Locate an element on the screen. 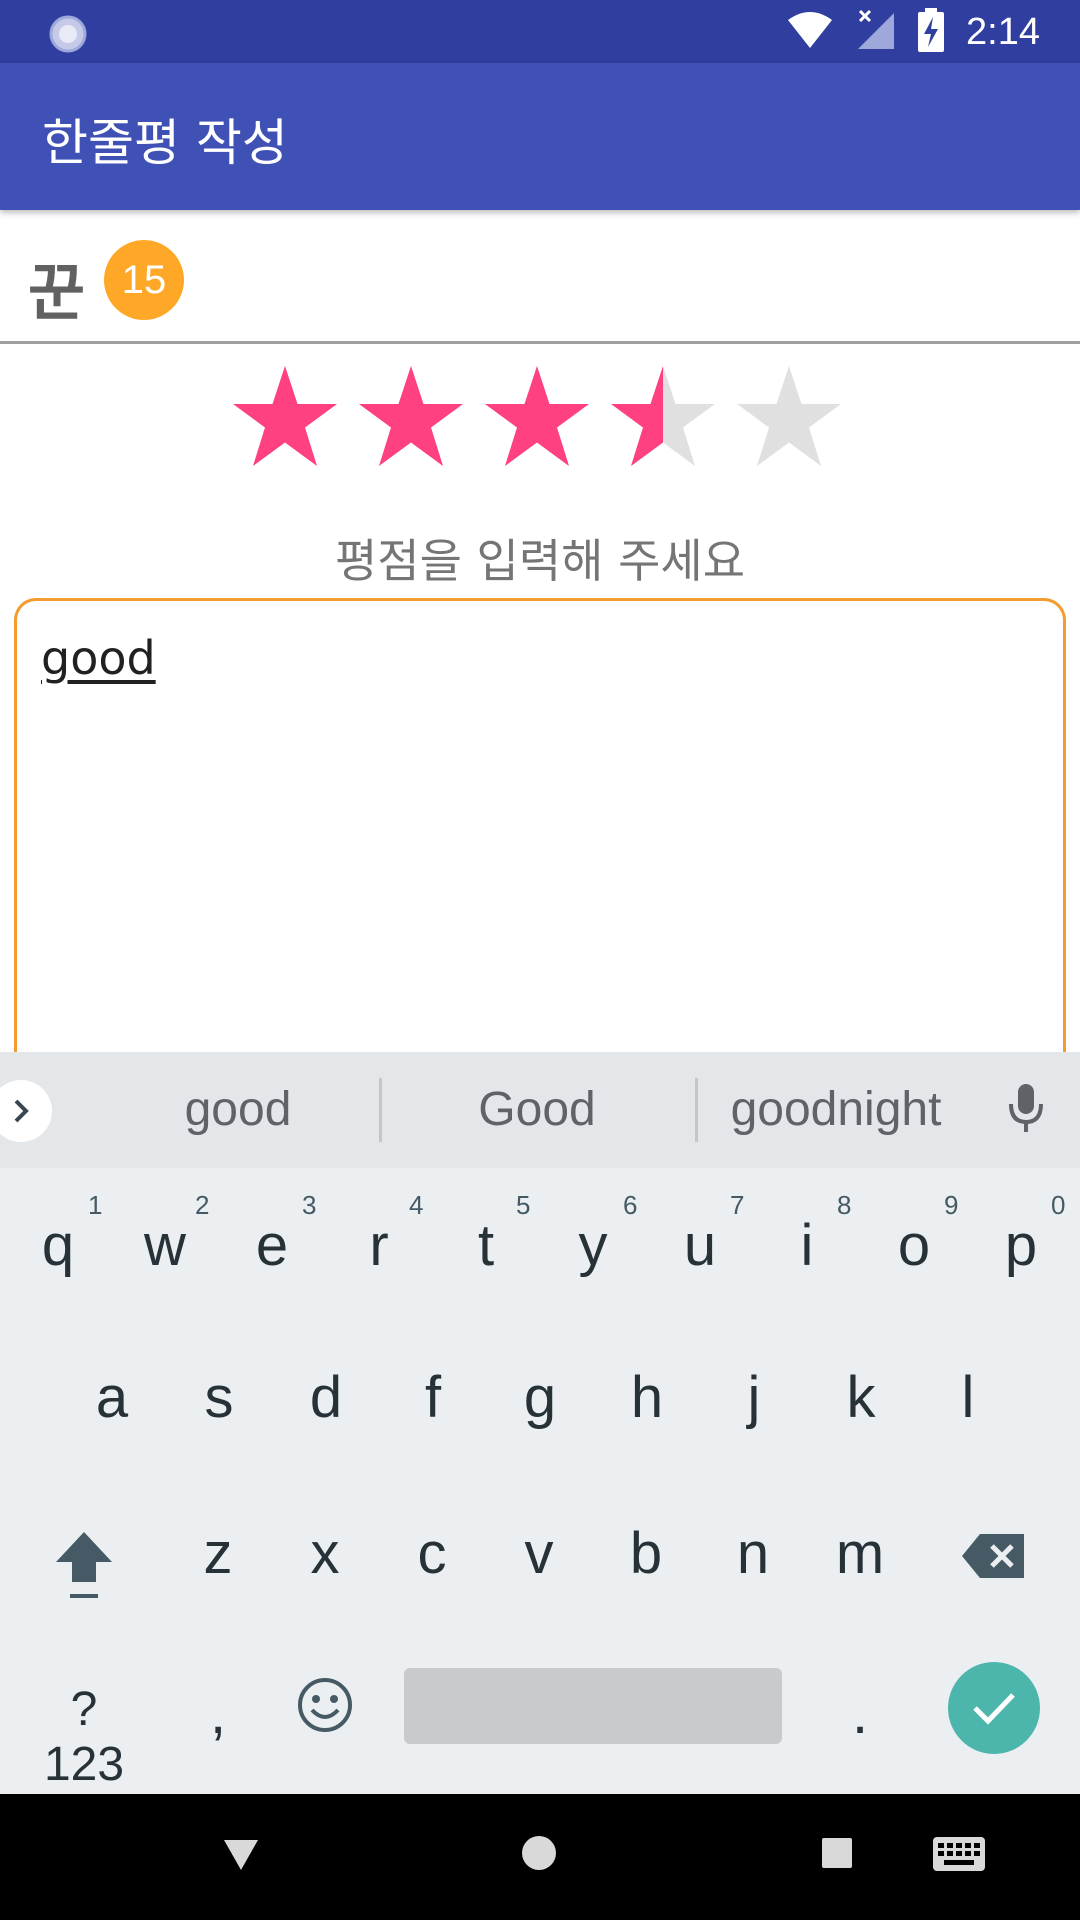  key-g: g is located at coordinates (540, 1397).